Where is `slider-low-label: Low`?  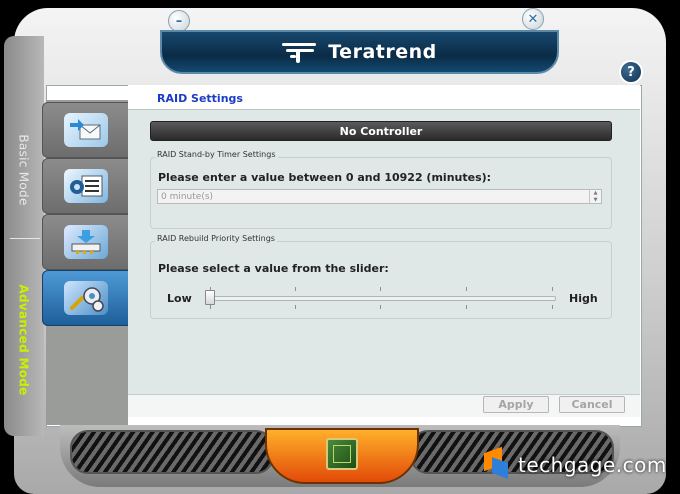 slider-low-label: Low is located at coordinates (179, 298).